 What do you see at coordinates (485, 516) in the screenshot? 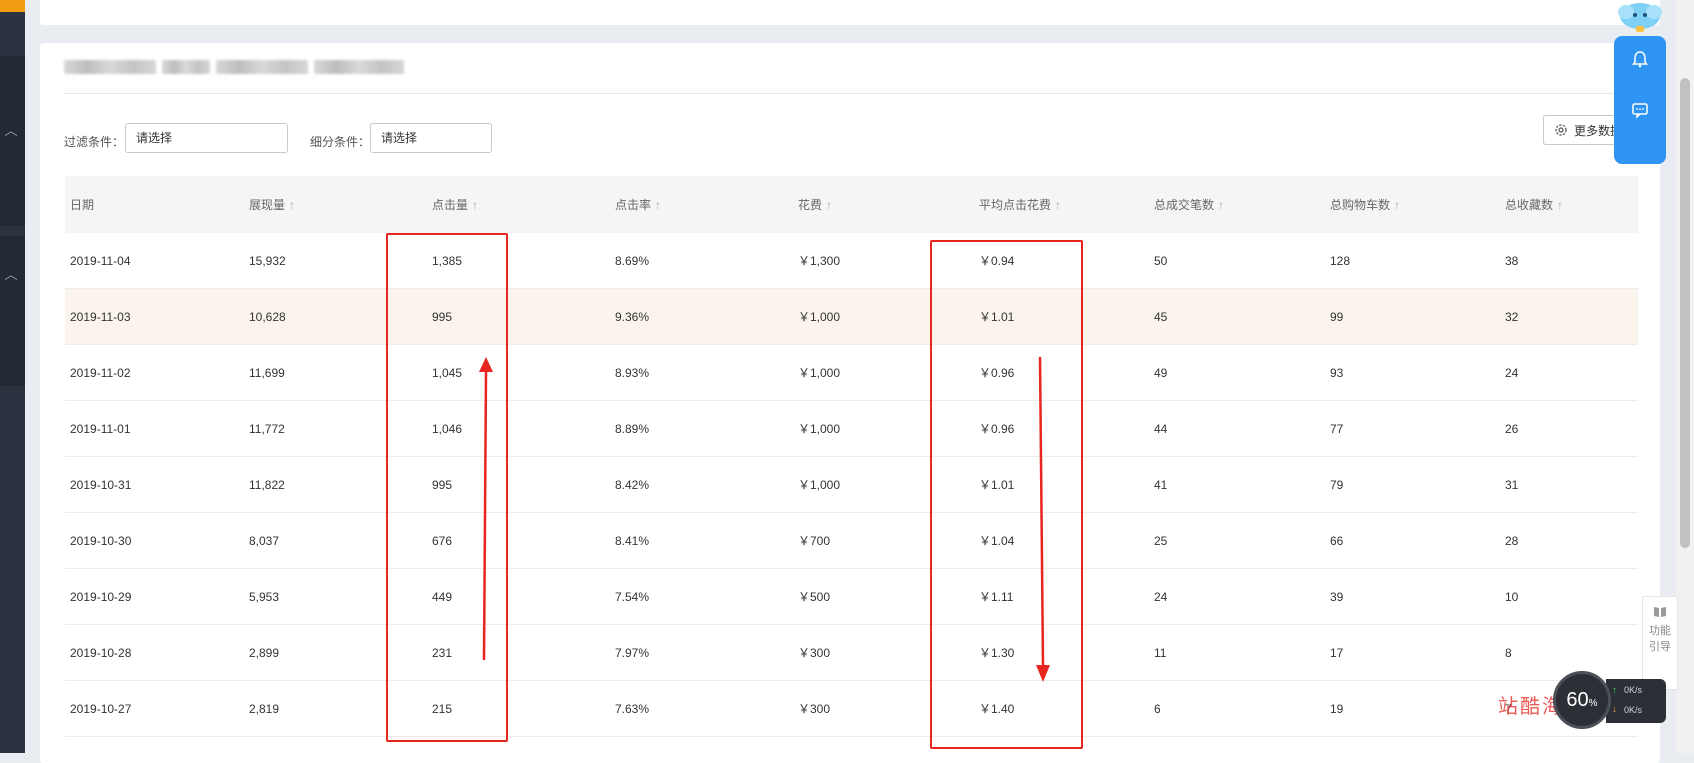
I see `up-arrow-shaft` at bounding box center [485, 516].